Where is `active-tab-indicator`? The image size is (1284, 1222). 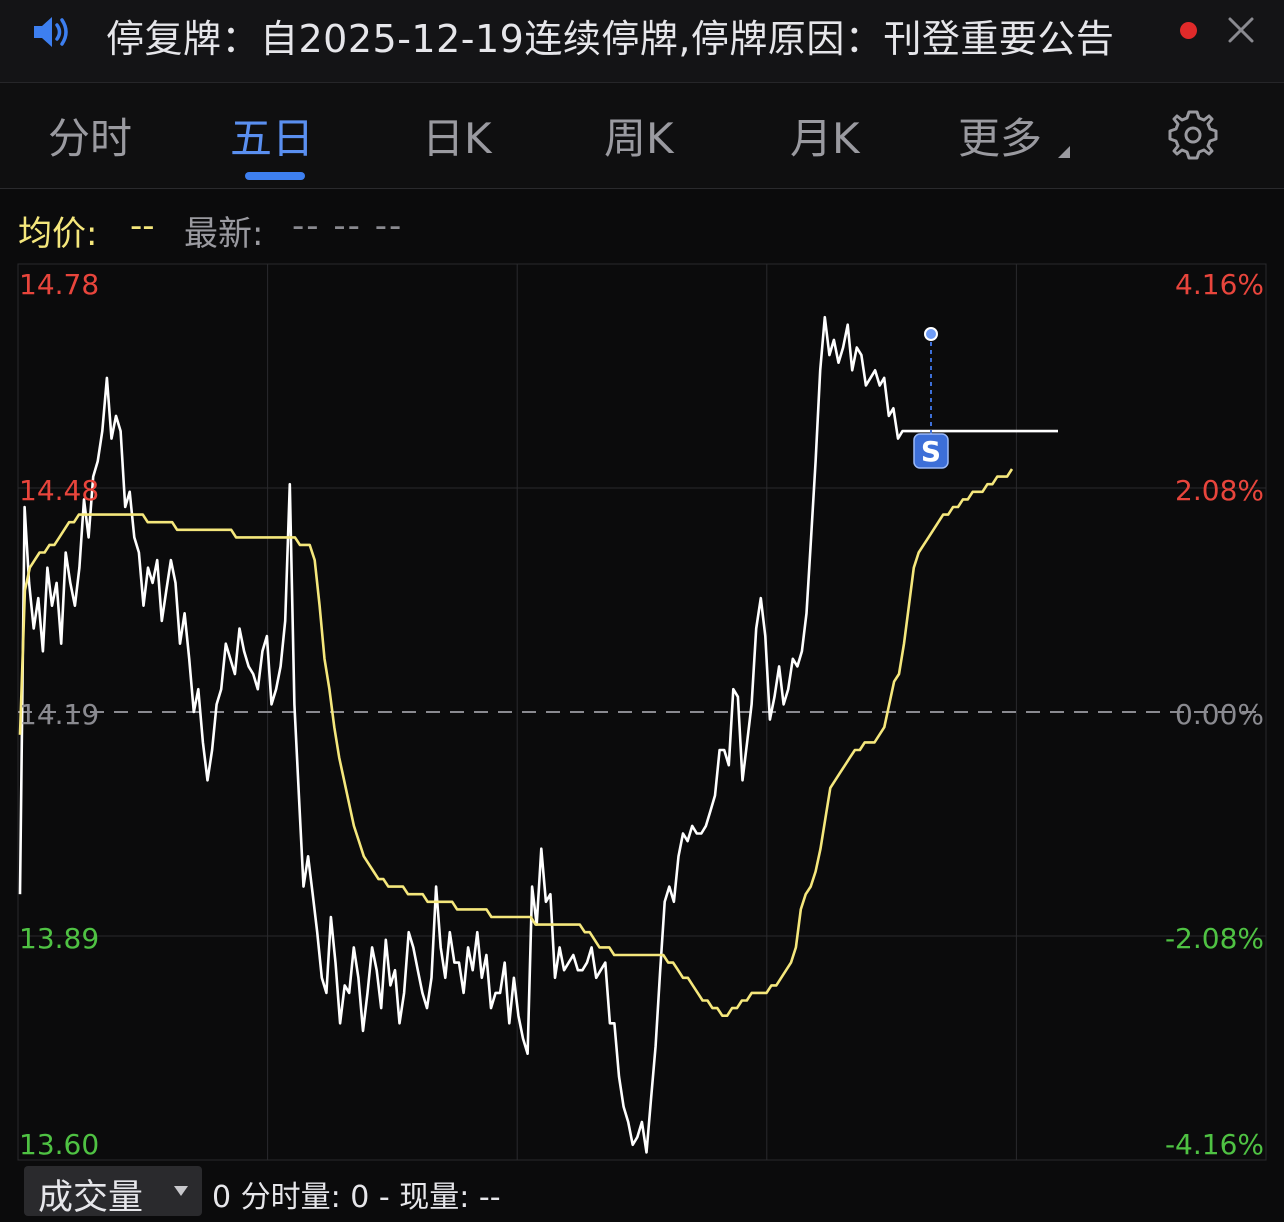 active-tab-indicator is located at coordinates (275, 176).